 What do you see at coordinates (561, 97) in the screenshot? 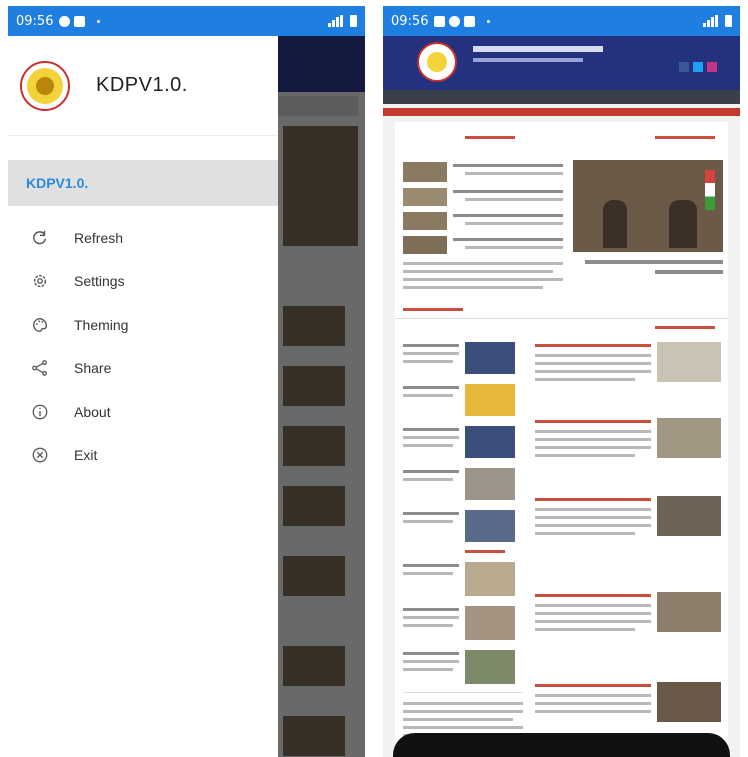
I see `site-nav-bar` at bounding box center [561, 97].